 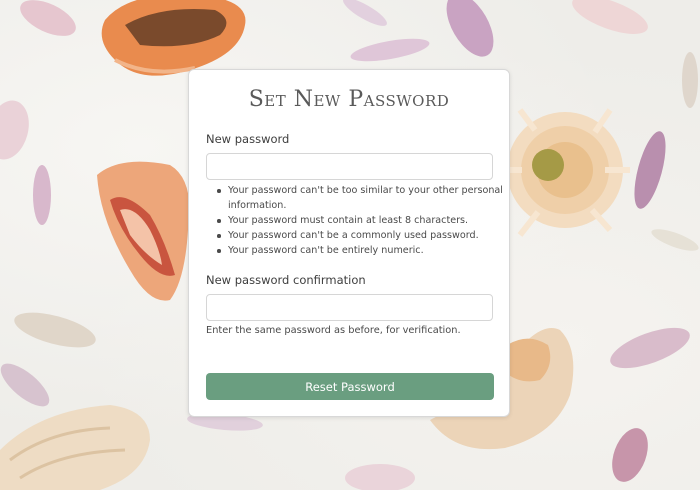 I want to click on confirm-password-input, so click(x=349, y=307).